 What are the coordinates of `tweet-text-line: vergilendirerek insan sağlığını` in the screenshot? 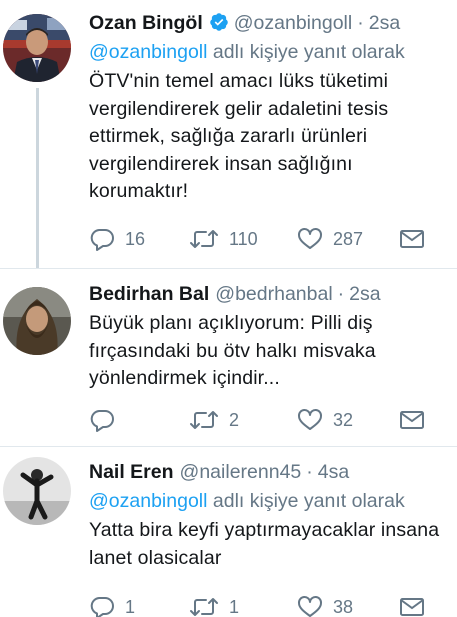 It's located at (221, 163).